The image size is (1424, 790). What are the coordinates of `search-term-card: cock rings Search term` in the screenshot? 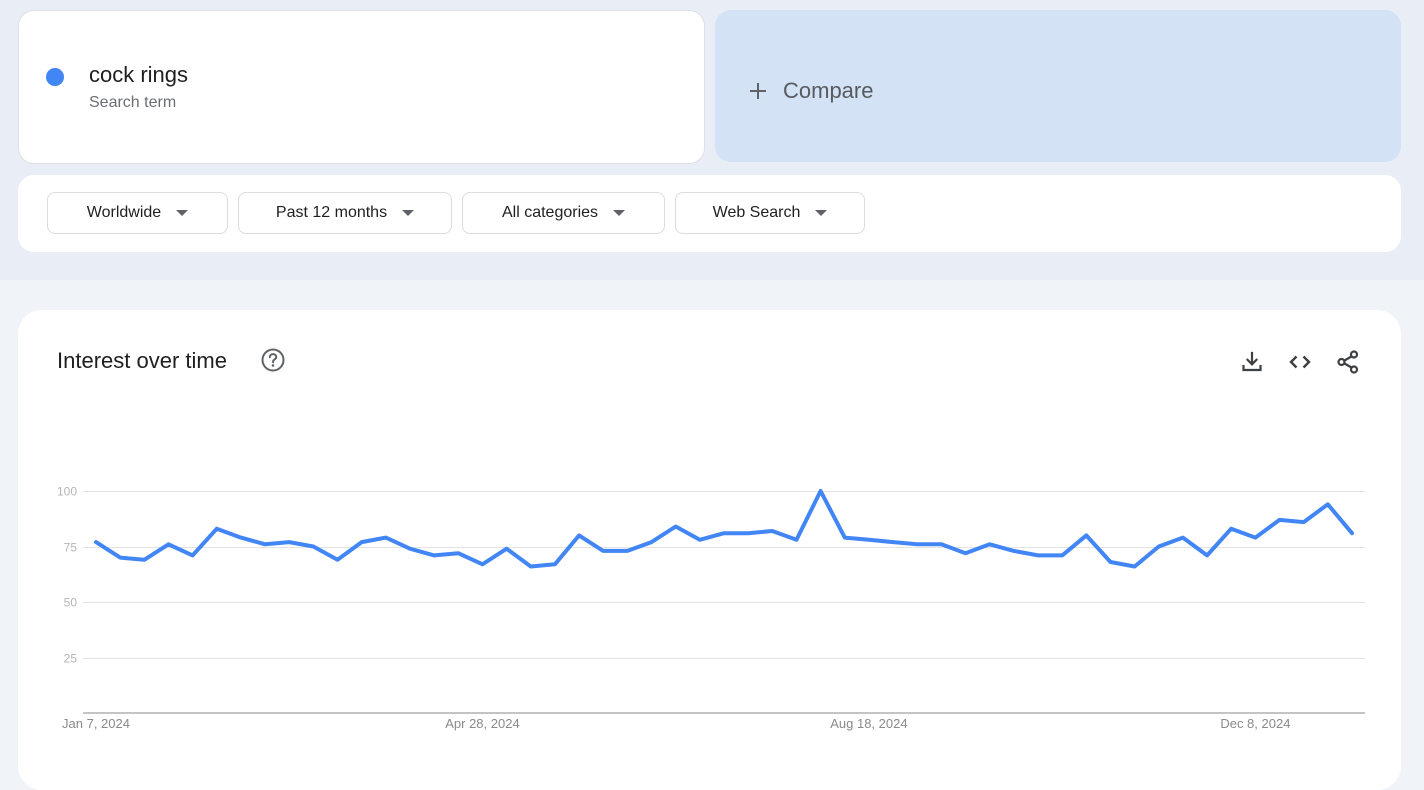 It's located at (361, 87).